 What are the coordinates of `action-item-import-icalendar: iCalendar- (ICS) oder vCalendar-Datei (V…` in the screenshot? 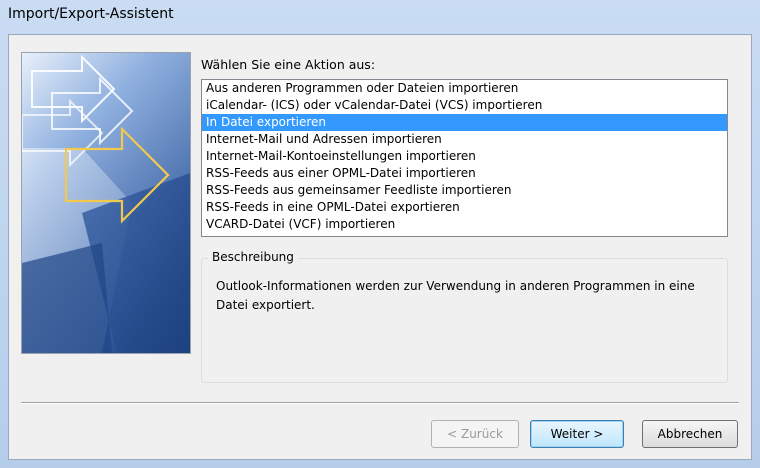 It's located at (464, 105).